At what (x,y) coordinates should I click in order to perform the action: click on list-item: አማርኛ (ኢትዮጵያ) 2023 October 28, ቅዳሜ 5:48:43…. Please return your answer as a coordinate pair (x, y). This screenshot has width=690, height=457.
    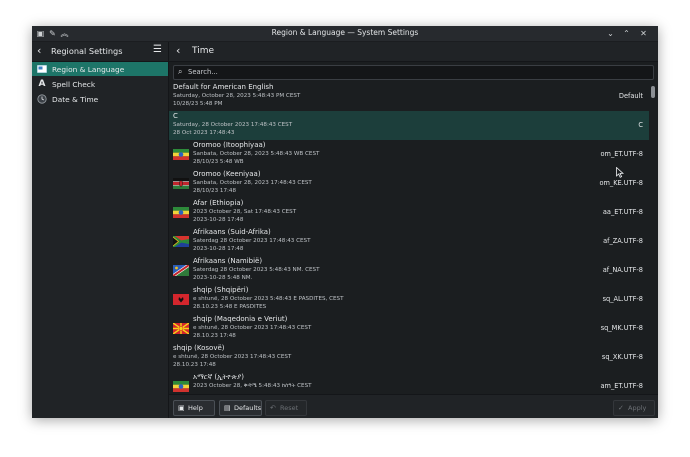
    Looking at the image, I should click on (409, 382).